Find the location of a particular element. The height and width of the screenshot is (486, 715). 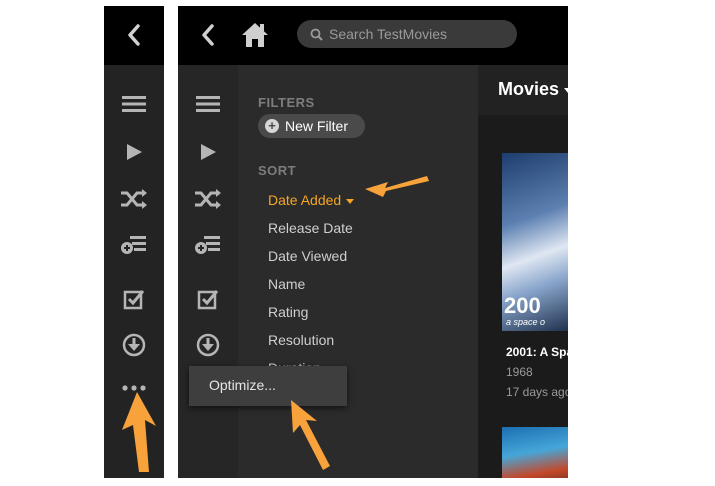

sort-item-name: Name is located at coordinates (286, 284).